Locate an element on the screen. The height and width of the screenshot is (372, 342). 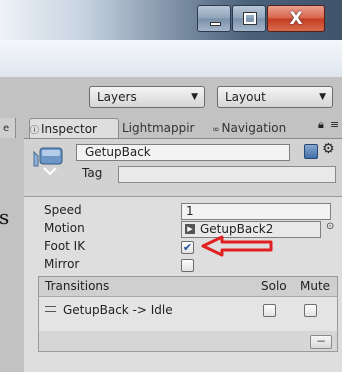
maximize-button is located at coordinates (249, 18).